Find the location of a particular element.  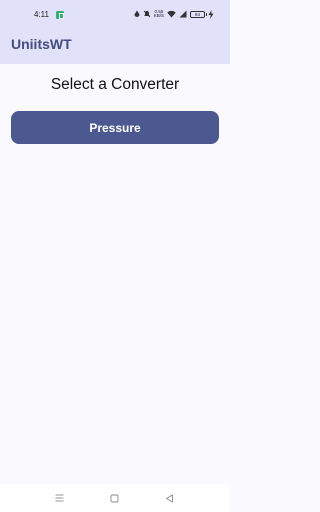

navigation-bar is located at coordinates (115, 498).